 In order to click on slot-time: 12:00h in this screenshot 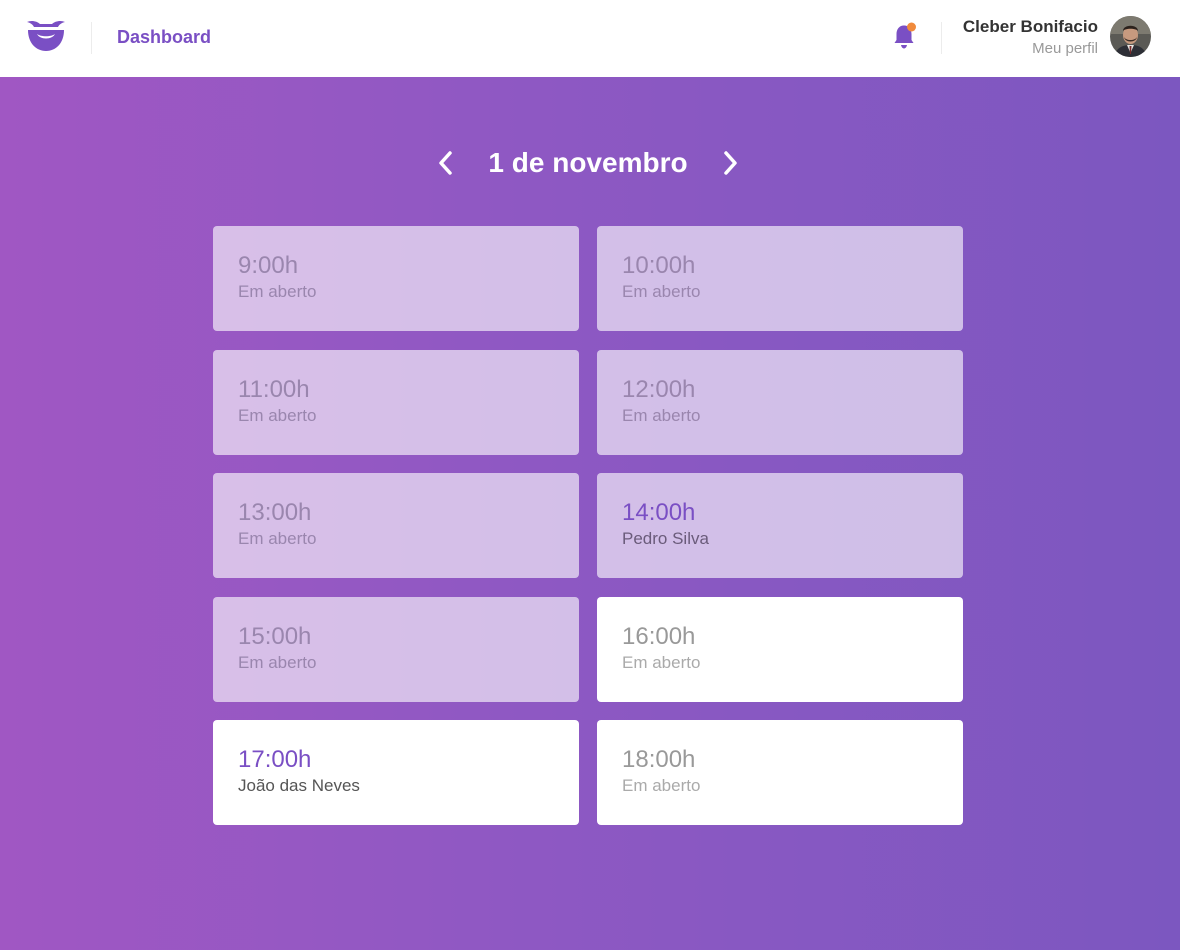, I will do `click(659, 389)`.